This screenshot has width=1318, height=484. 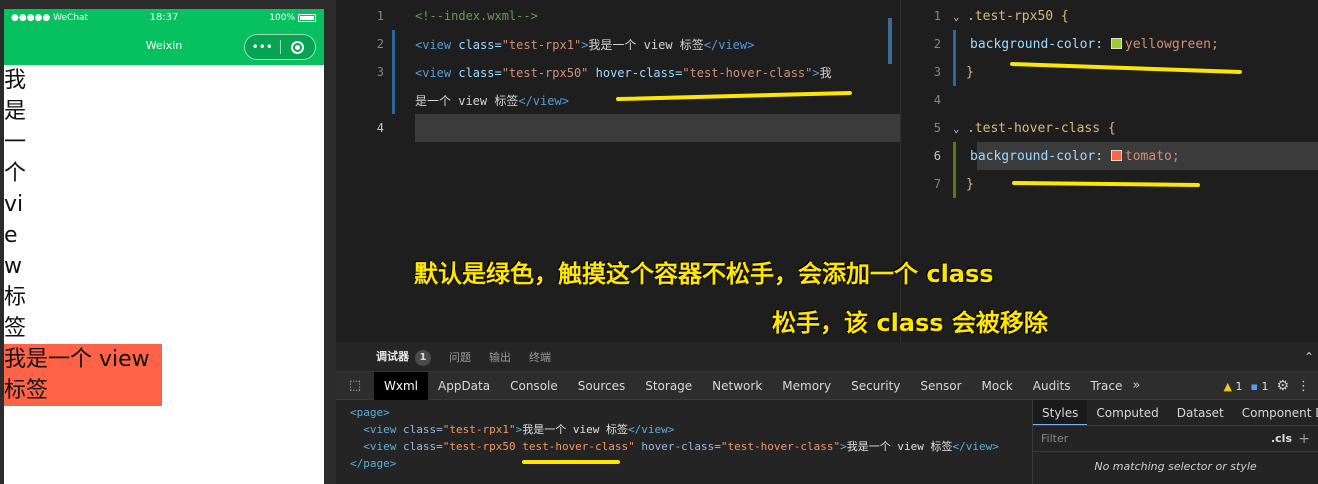 What do you see at coordinates (1109, 100) in the screenshot?
I see `css-line-4: 4` at bounding box center [1109, 100].